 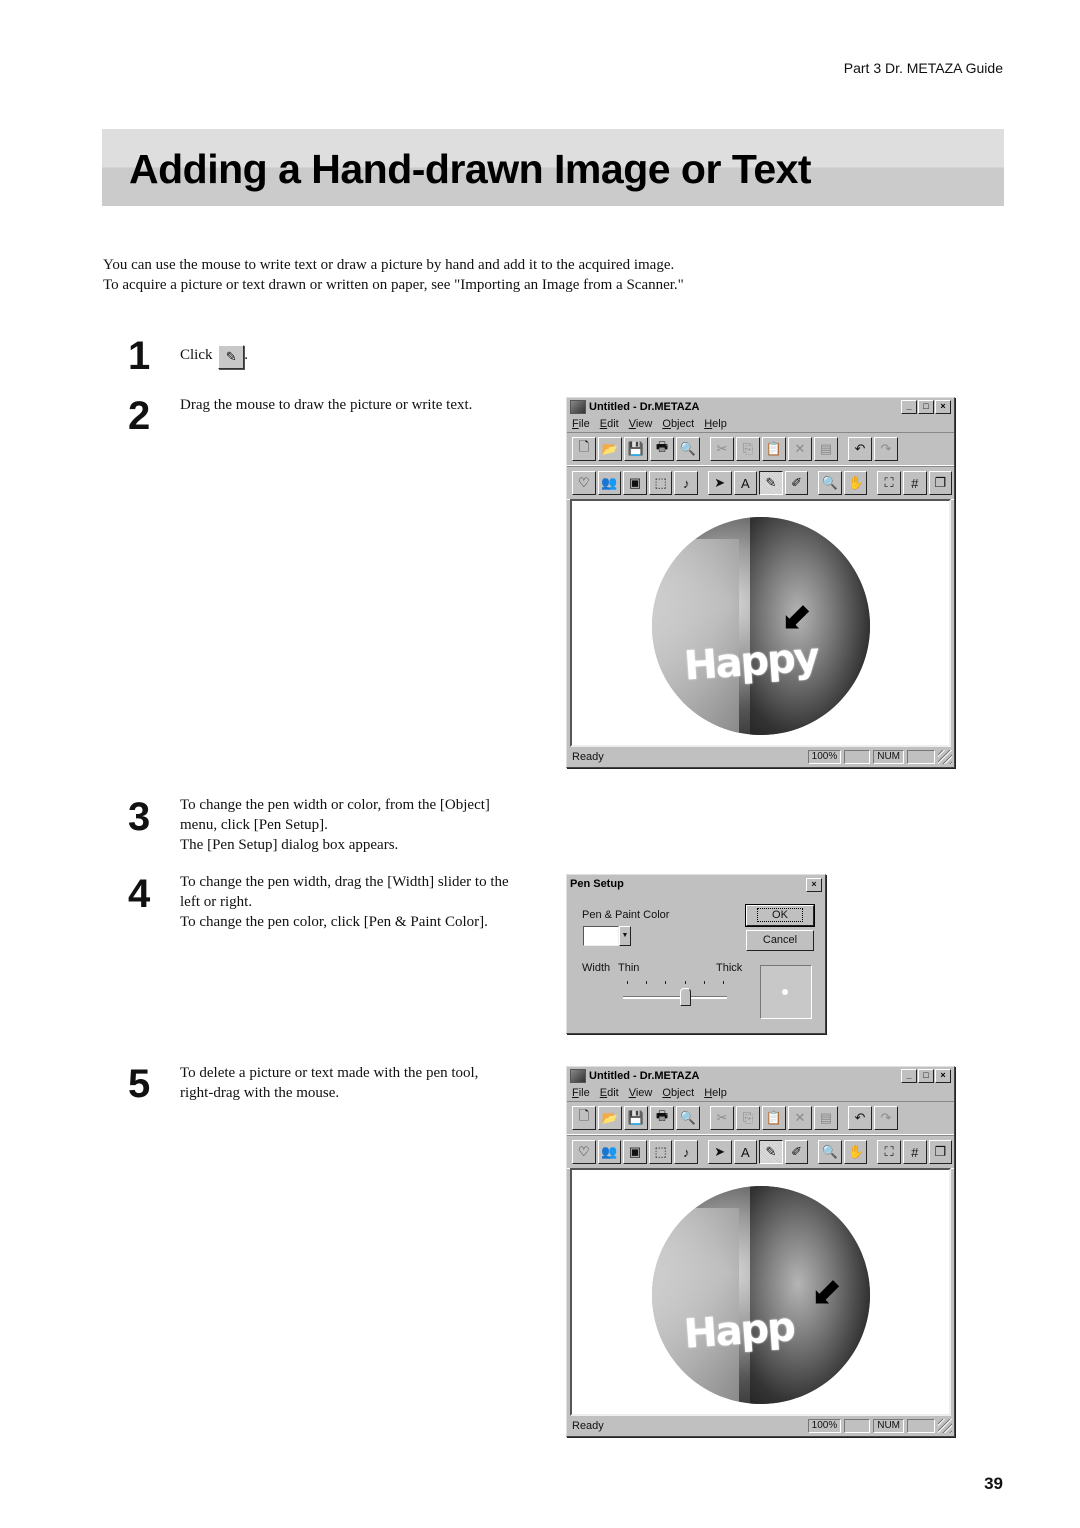 I want to click on undo-icon: ↶, so click(x=860, y=1117).